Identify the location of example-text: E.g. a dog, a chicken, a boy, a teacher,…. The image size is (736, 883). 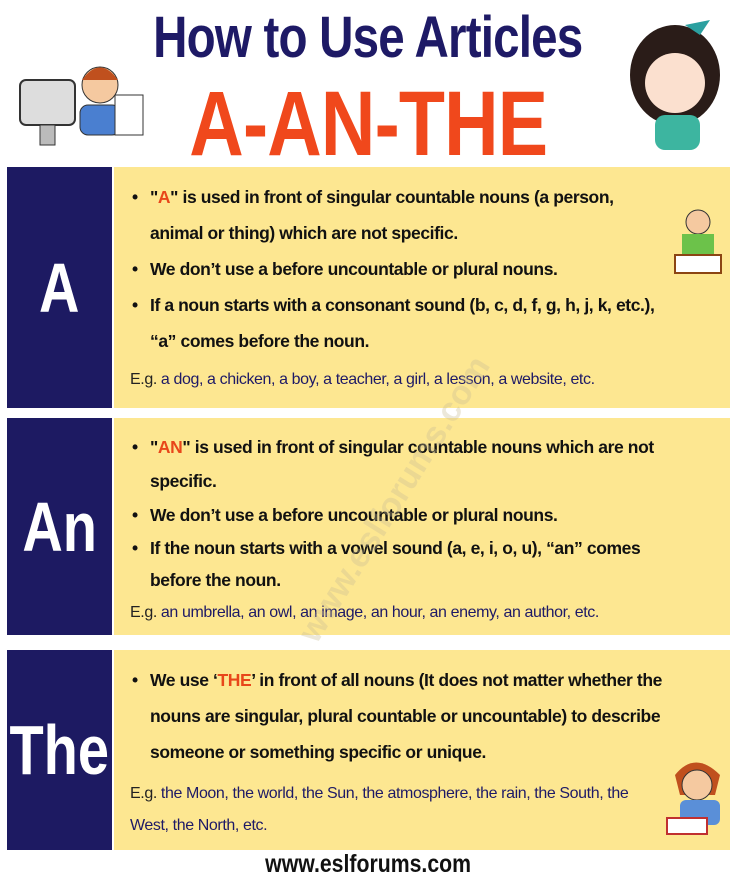
(362, 379).